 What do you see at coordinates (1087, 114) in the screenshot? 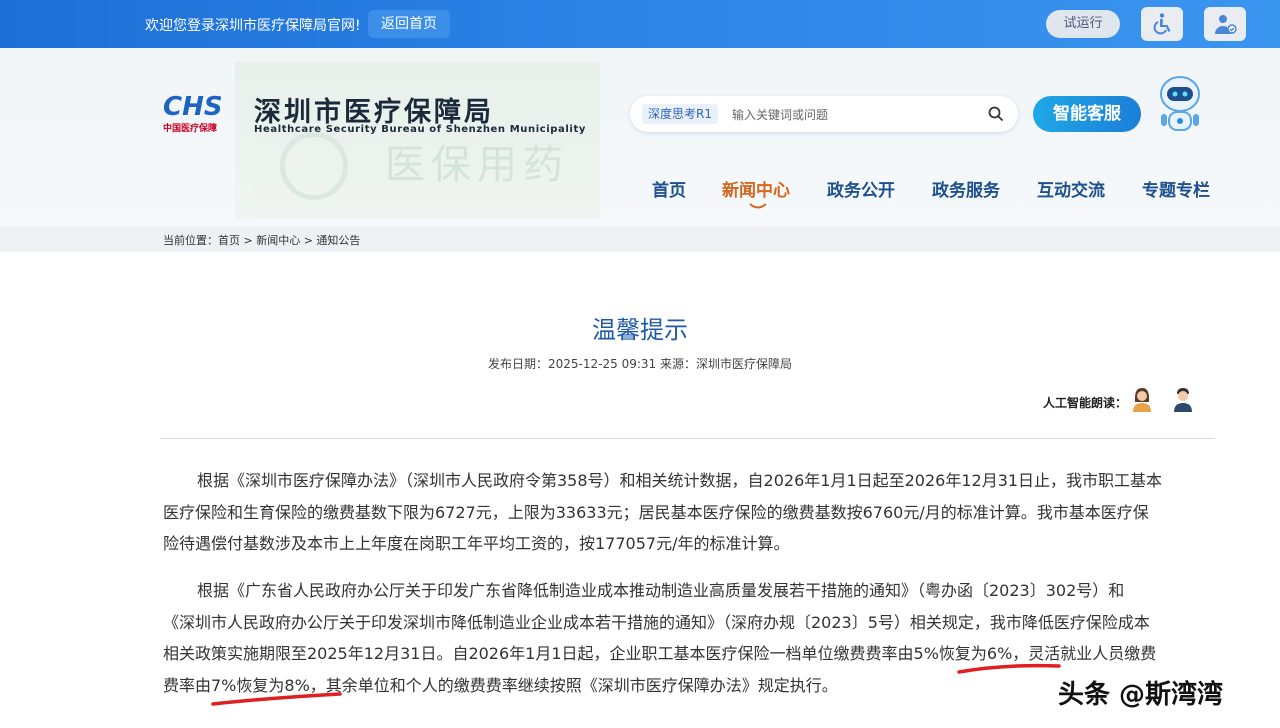
I see `smart-service-button: 智能客服` at bounding box center [1087, 114].